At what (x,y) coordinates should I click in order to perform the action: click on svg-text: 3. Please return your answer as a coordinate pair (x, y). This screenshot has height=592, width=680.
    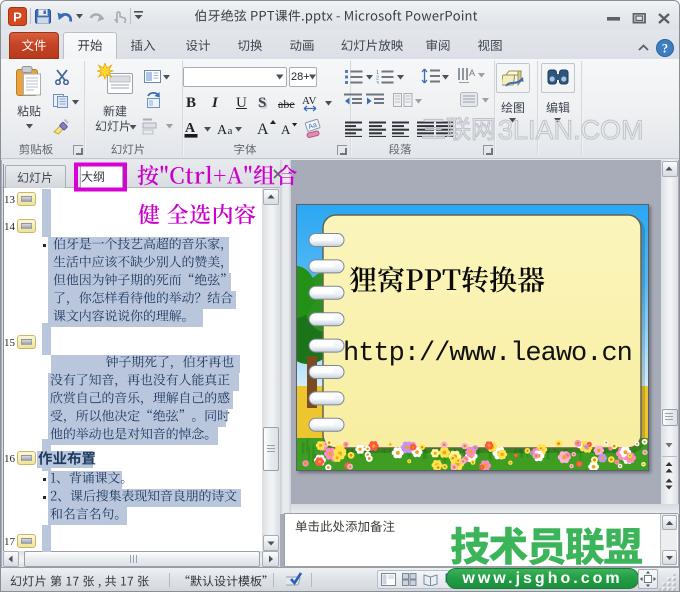
    Looking at the image, I should click on (377, 82).